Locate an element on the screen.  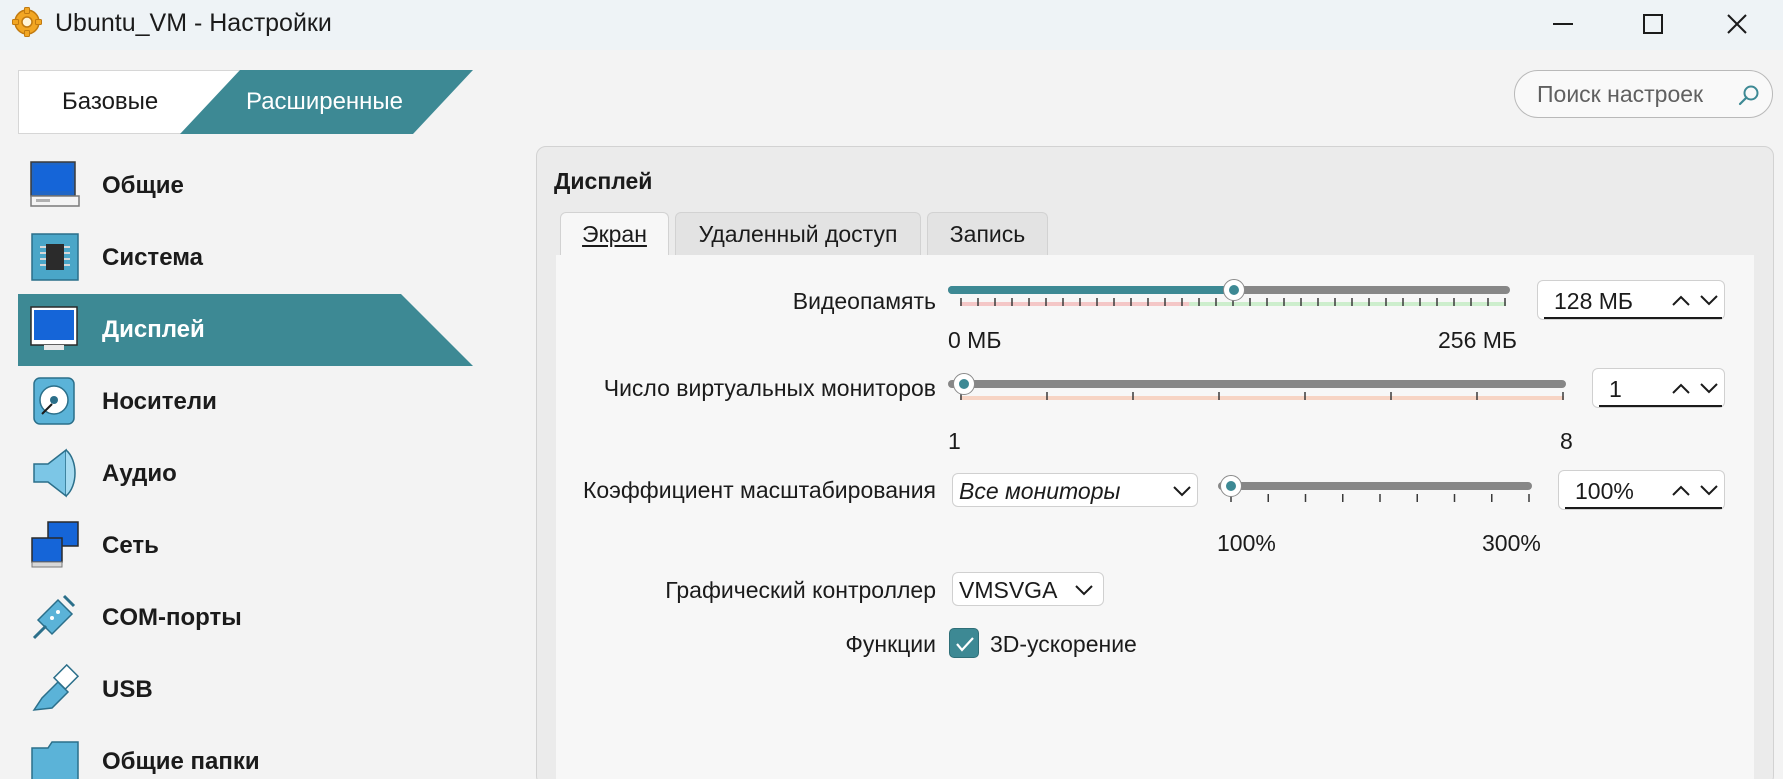
maximize-button is located at coordinates (1652, 25).